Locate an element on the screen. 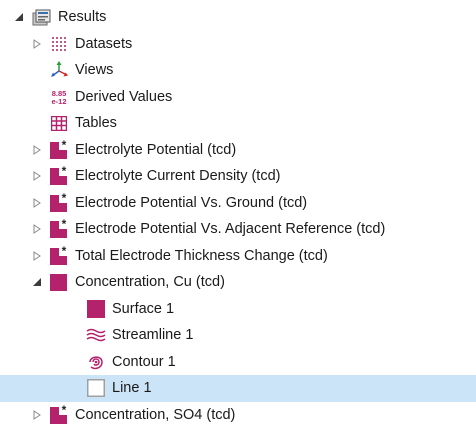  derived-values-icon: 8.85 e-12 is located at coordinates (59, 97).